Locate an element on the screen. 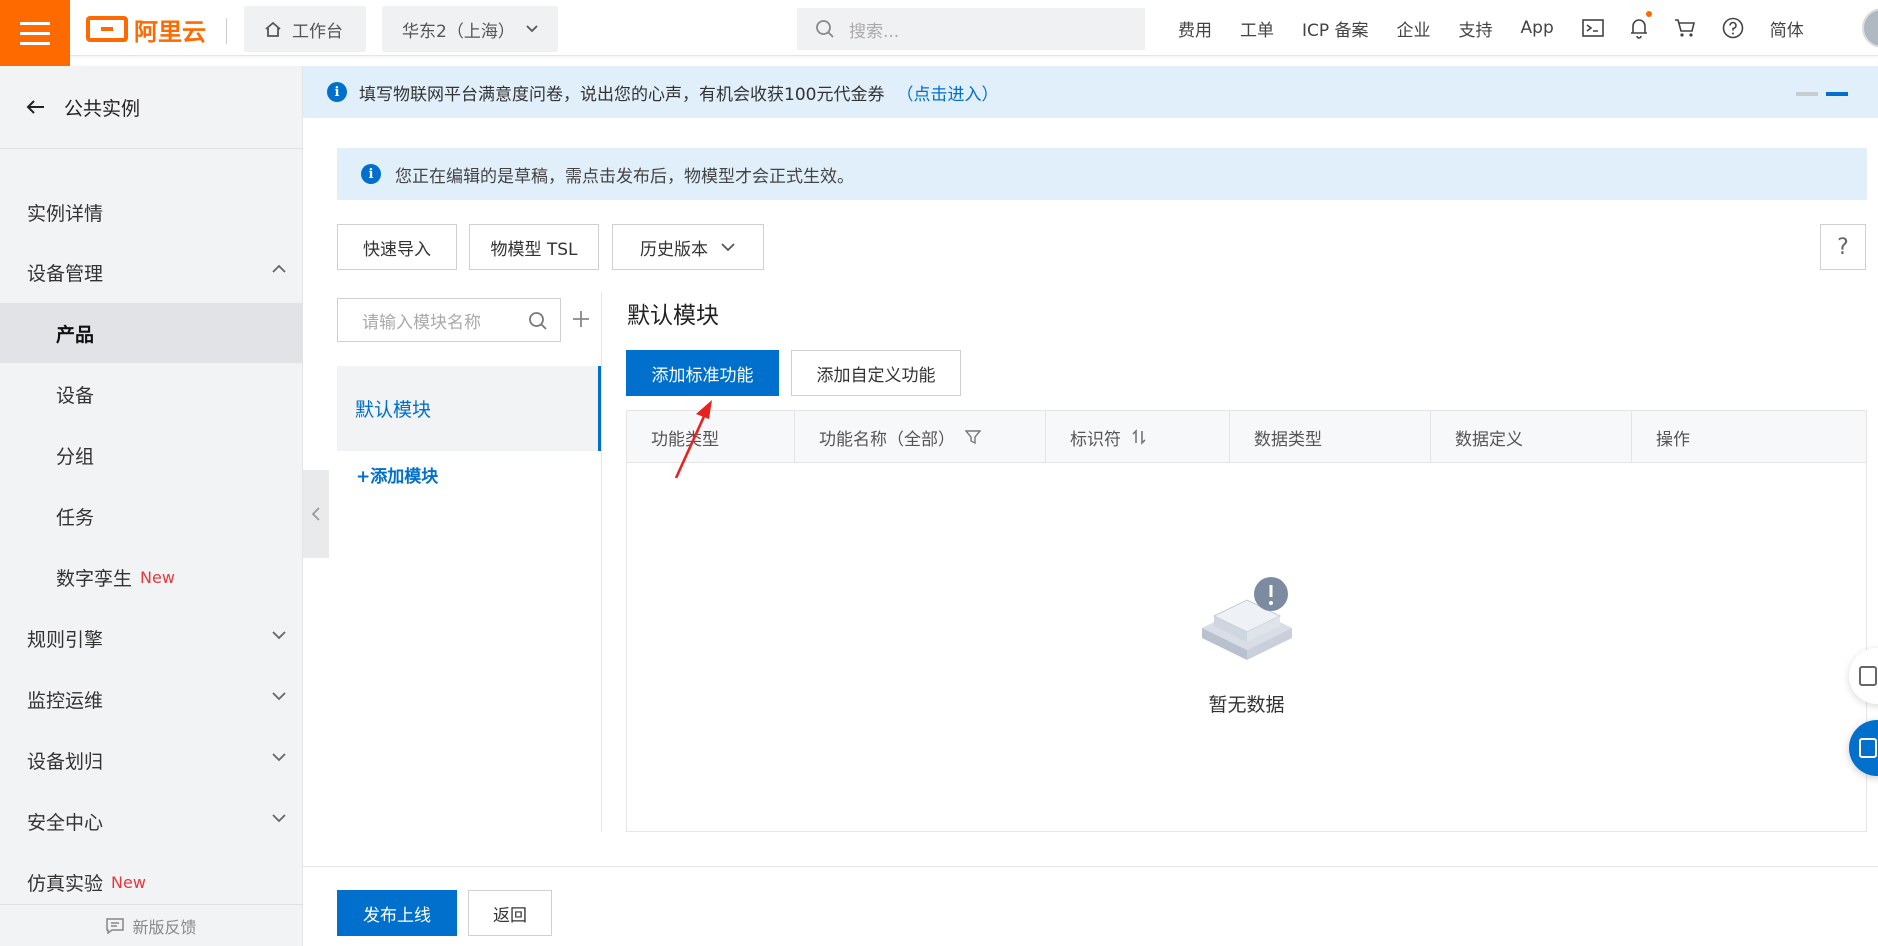  tsl-button: 物模型 TSL is located at coordinates (534, 247).